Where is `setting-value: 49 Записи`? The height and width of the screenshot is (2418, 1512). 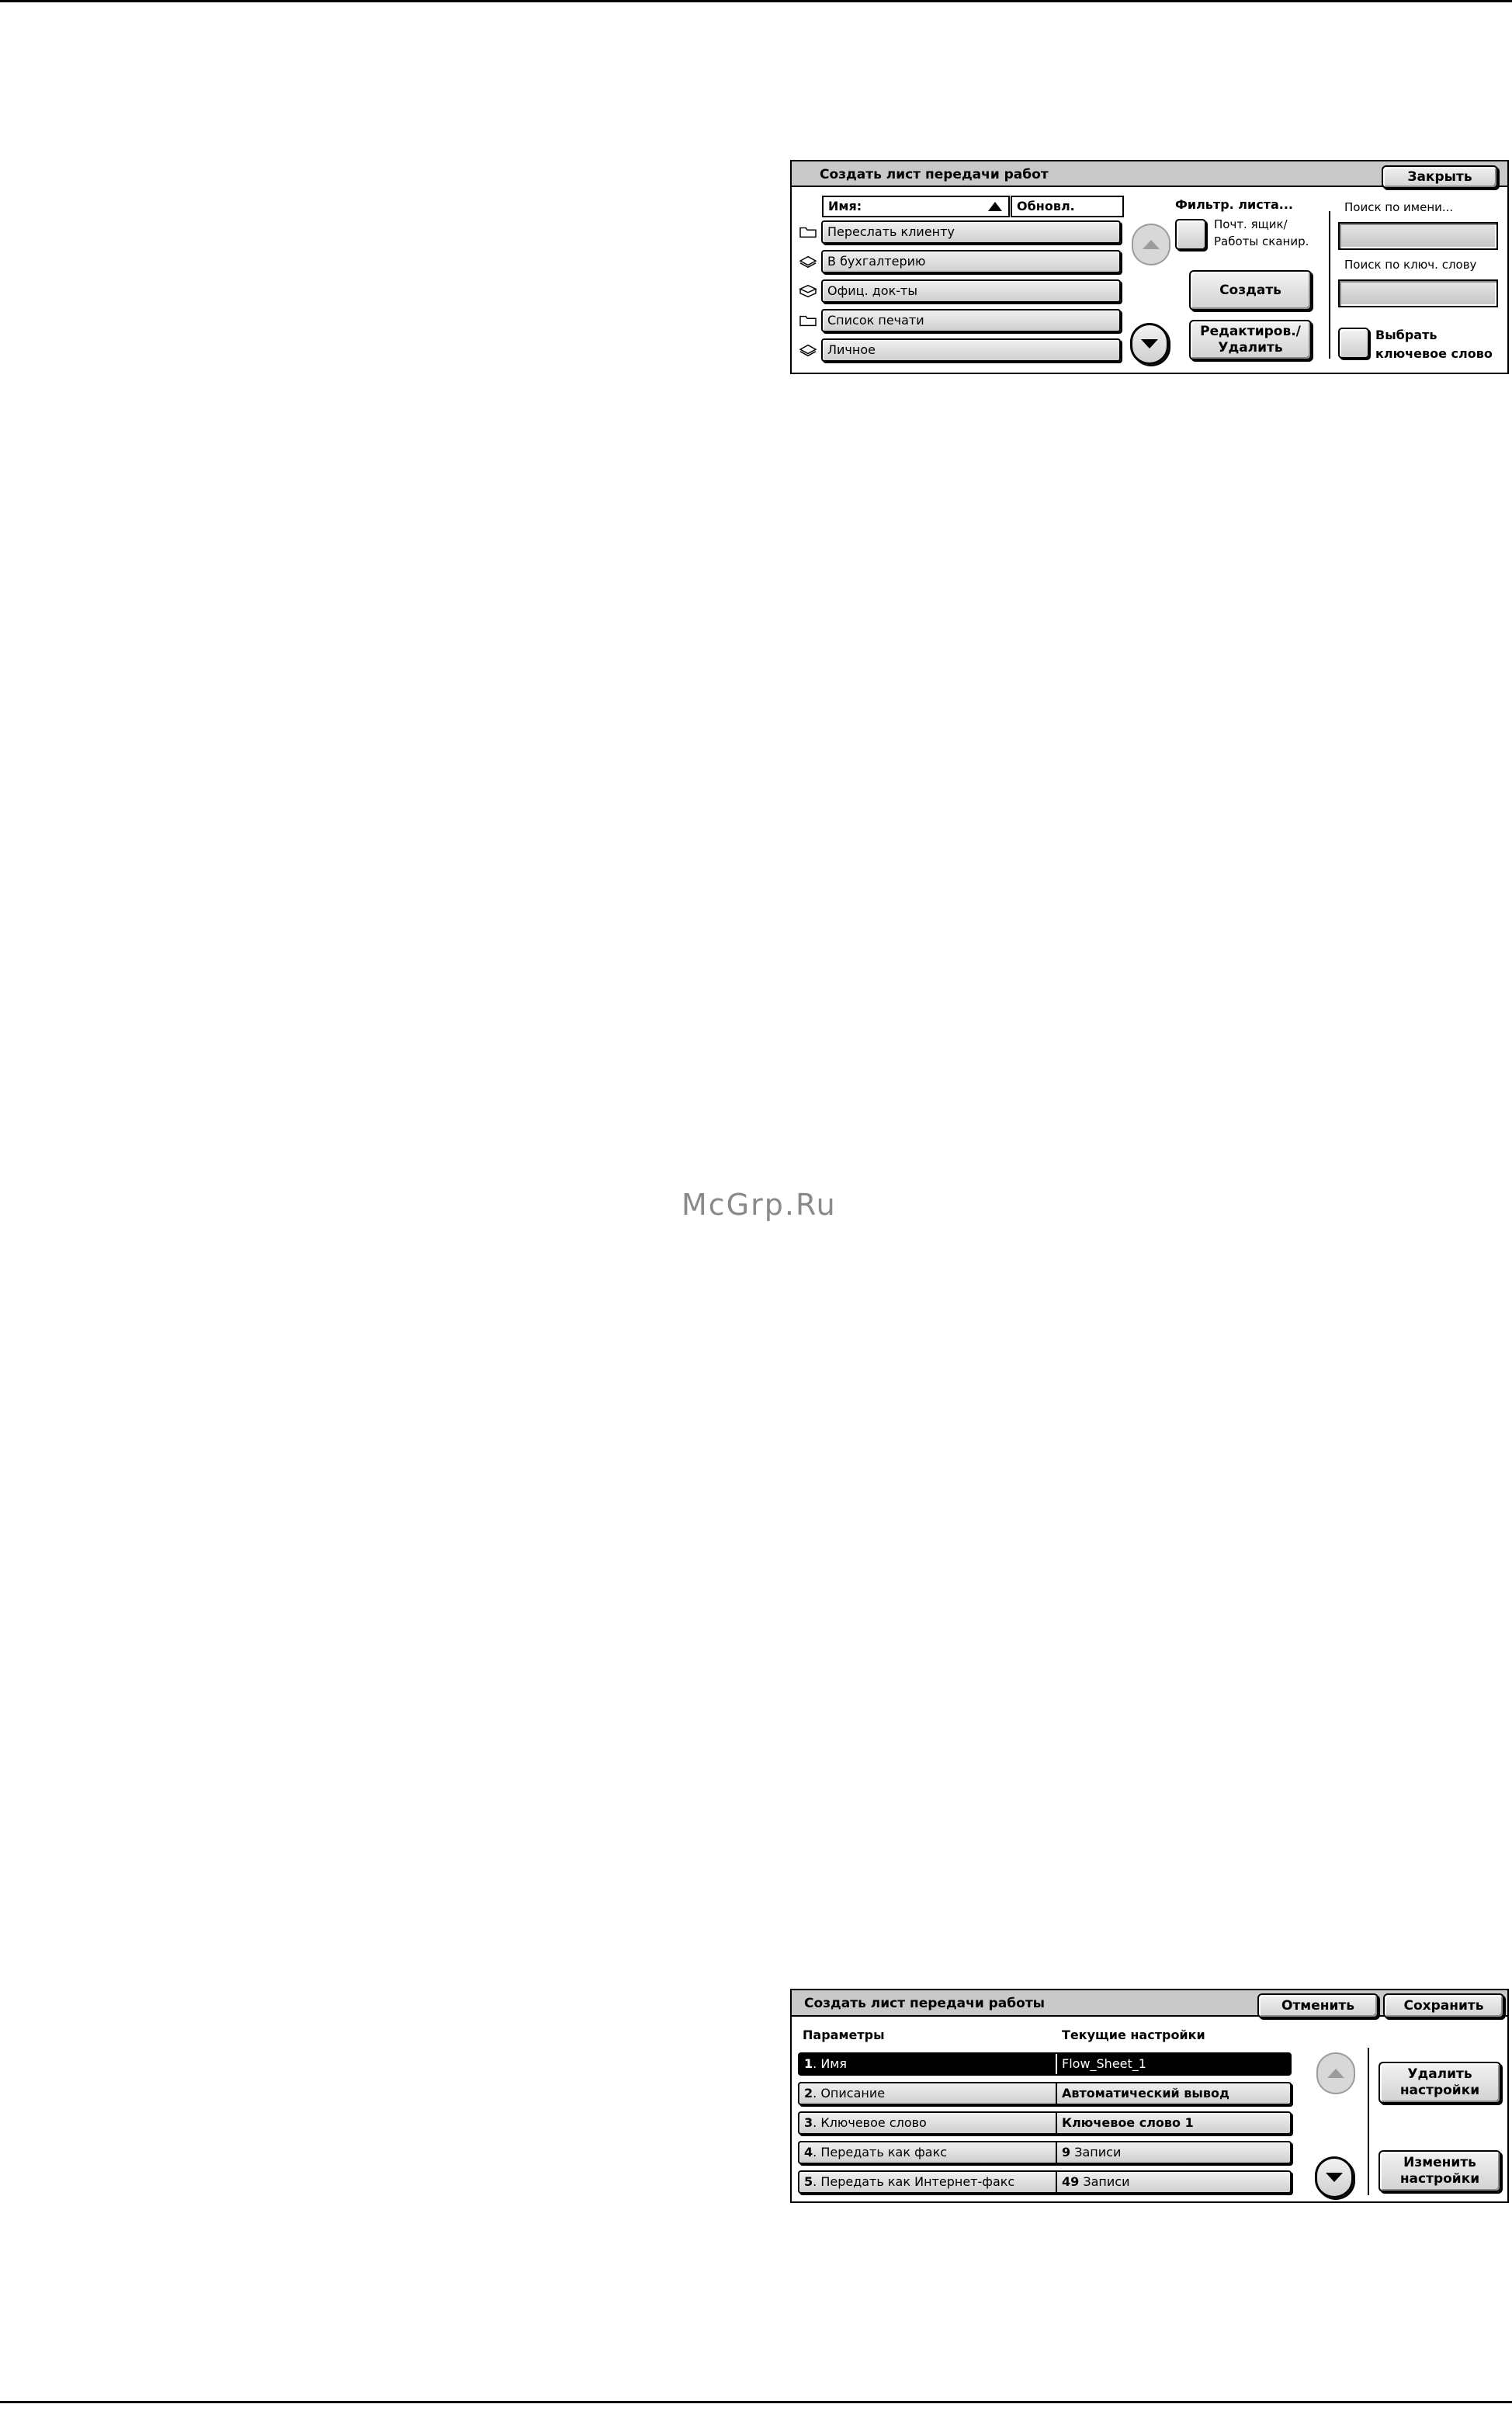 setting-value: 49 Записи is located at coordinates (1095, 2182).